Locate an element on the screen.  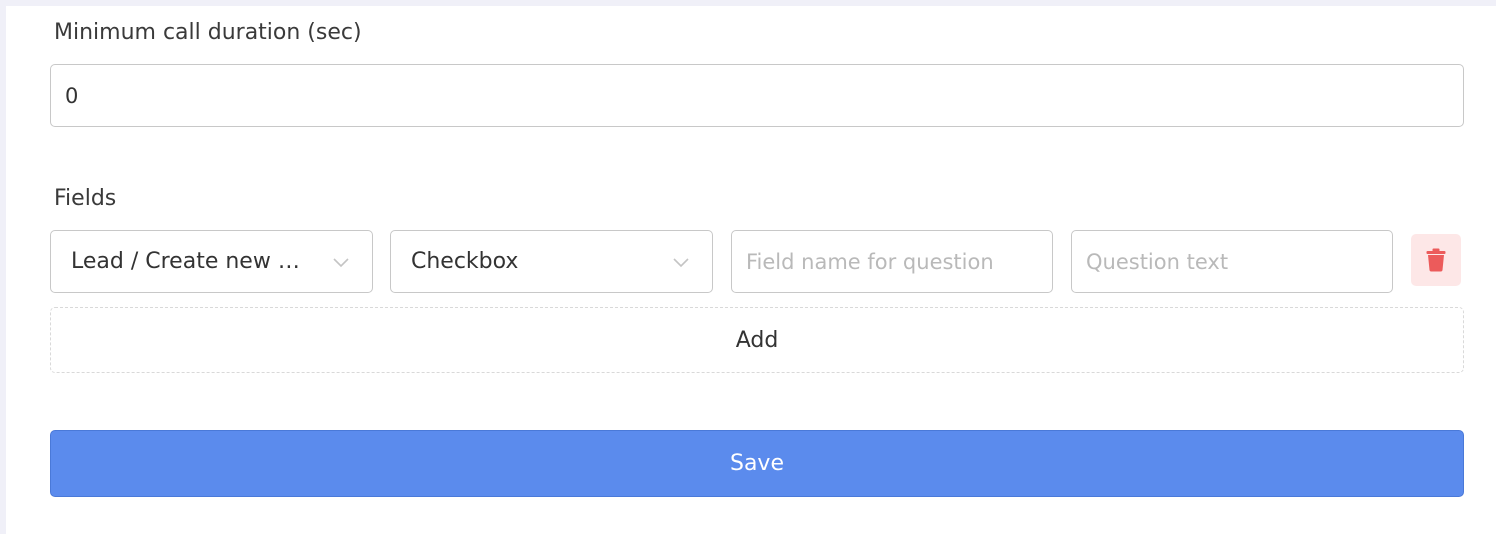
min-duration-label: Minimum call duration (sec) is located at coordinates (208, 32).